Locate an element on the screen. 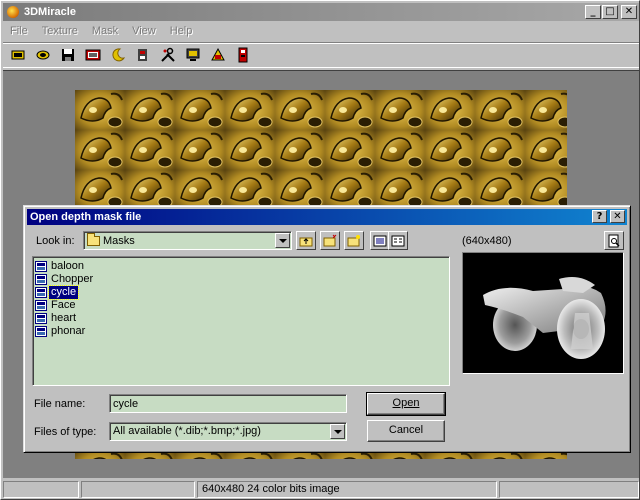  app-logo-icon is located at coordinates (13, 12).